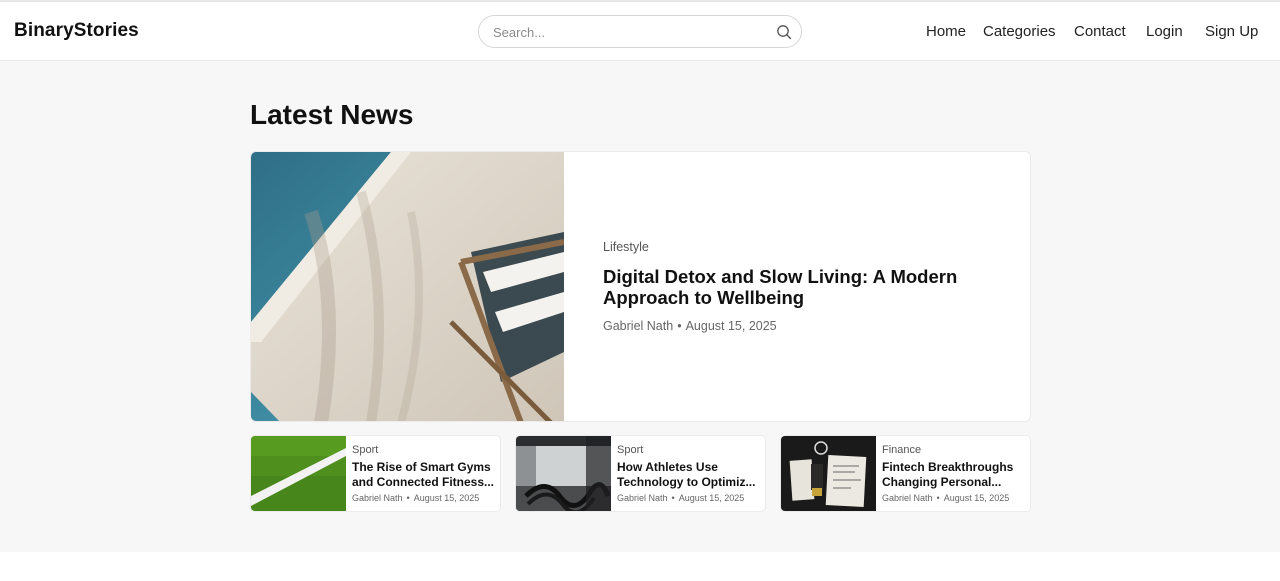 The height and width of the screenshot is (581, 1280). I want to click on search-icon, so click(784, 32).